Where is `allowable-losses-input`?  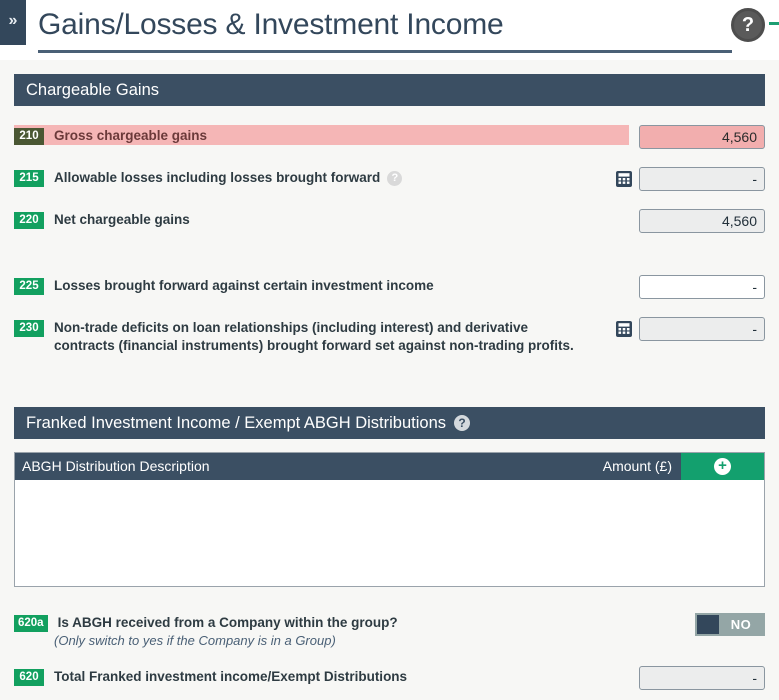
allowable-losses-input is located at coordinates (702, 179).